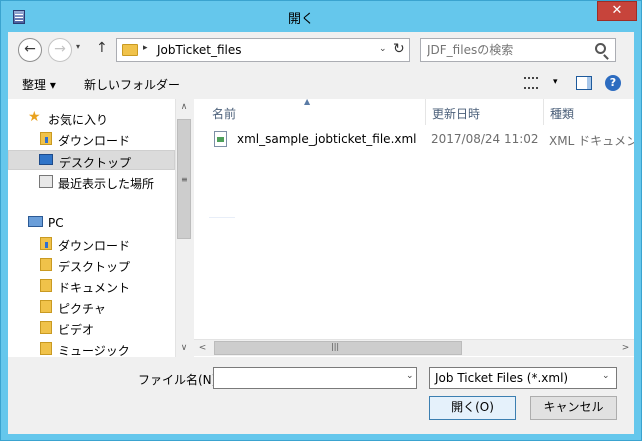 This screenshot has height=441, width=642. What do you see at coordinates (46, 181) in the screenshot?
I see `recent-places-icon` at bounding box center [46, 181].